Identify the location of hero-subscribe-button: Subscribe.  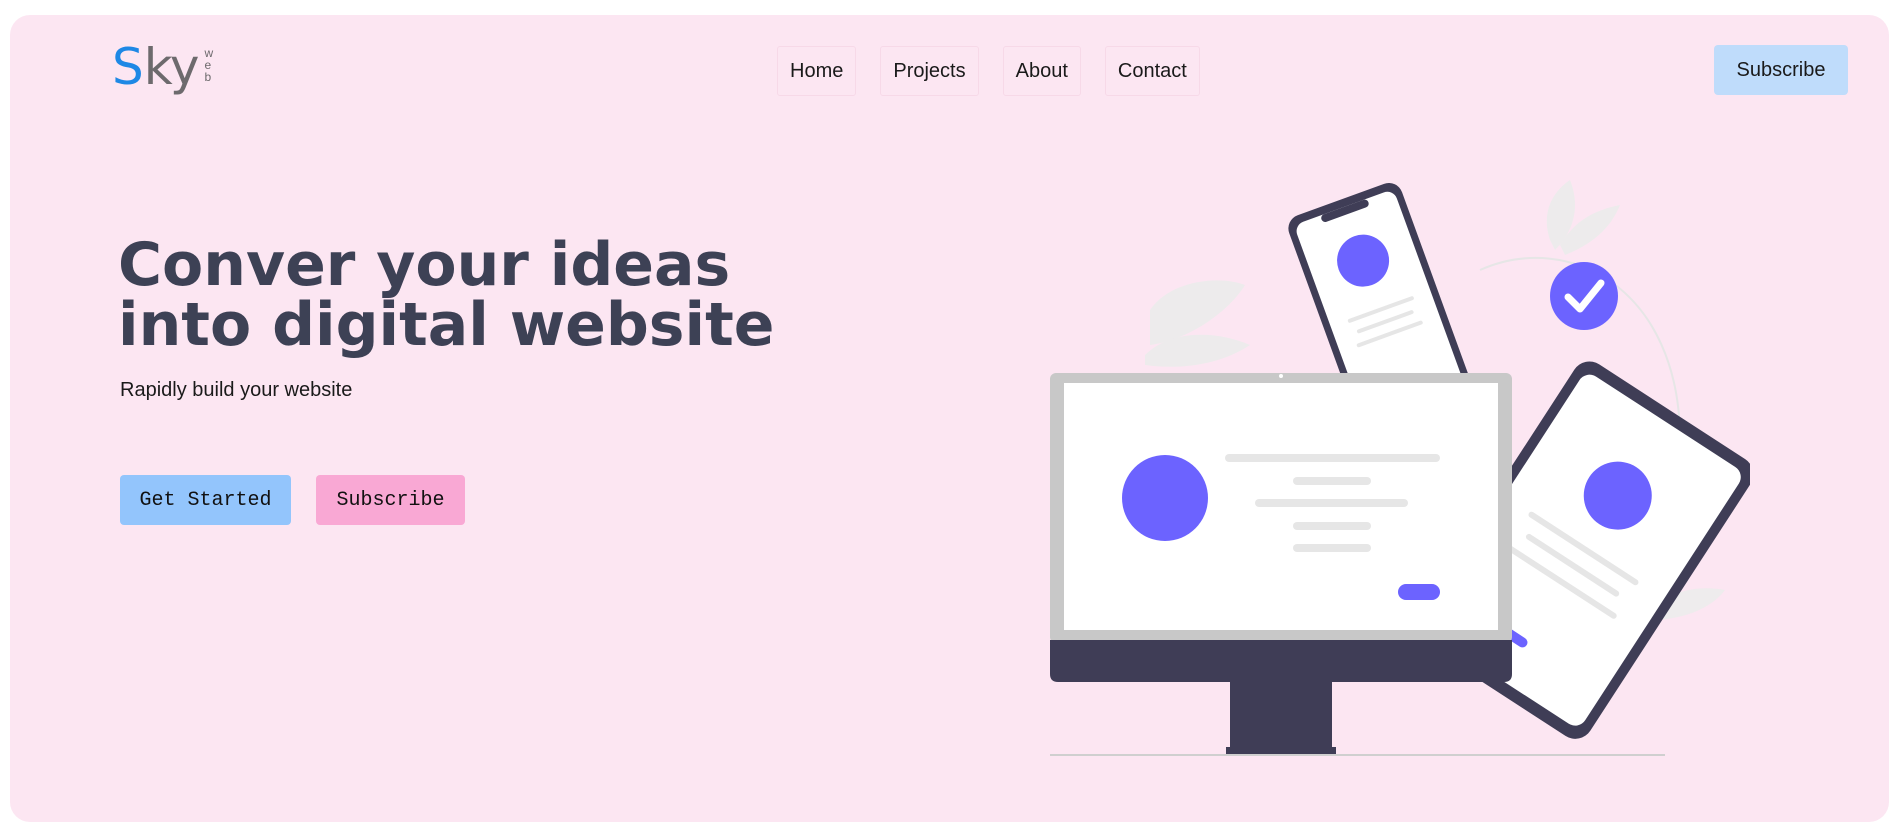
(390, 500).